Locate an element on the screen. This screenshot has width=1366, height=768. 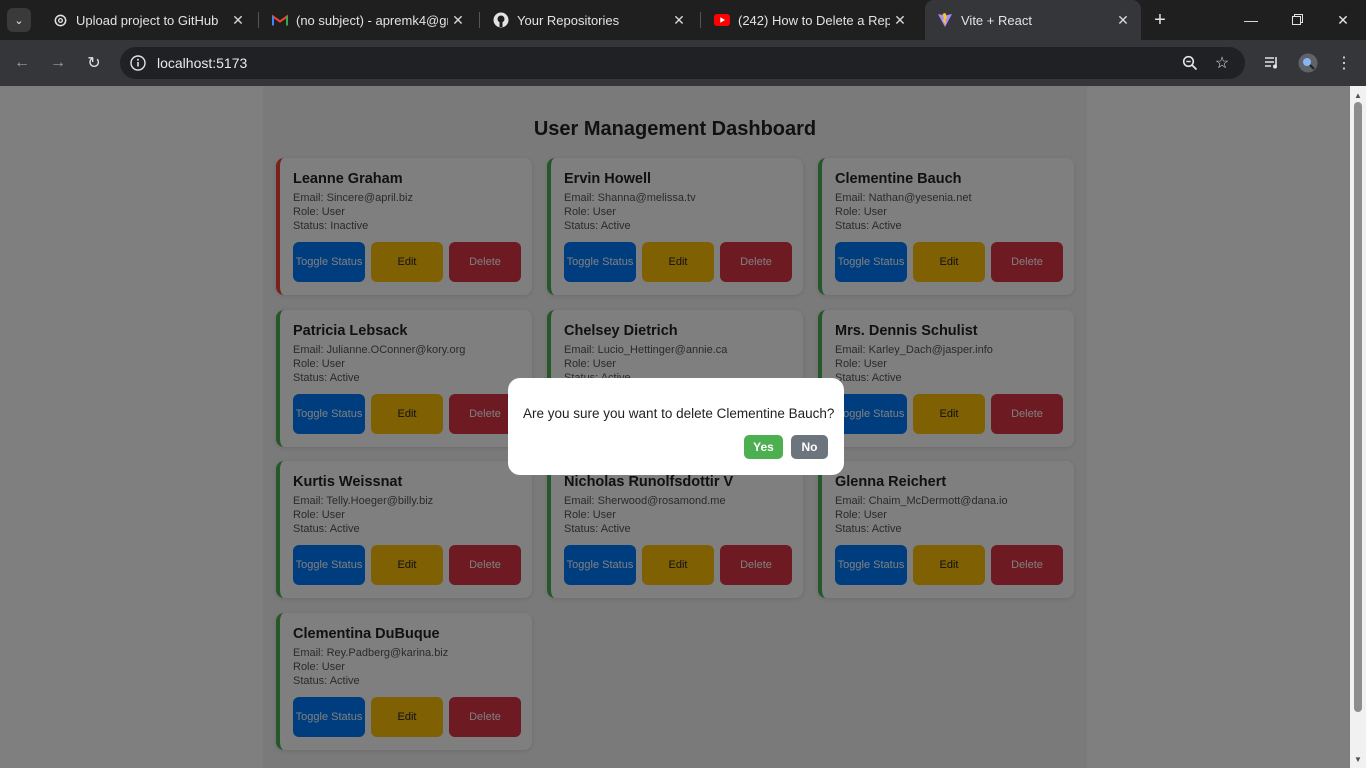
vite-icon is located at coordinates (945, 20).